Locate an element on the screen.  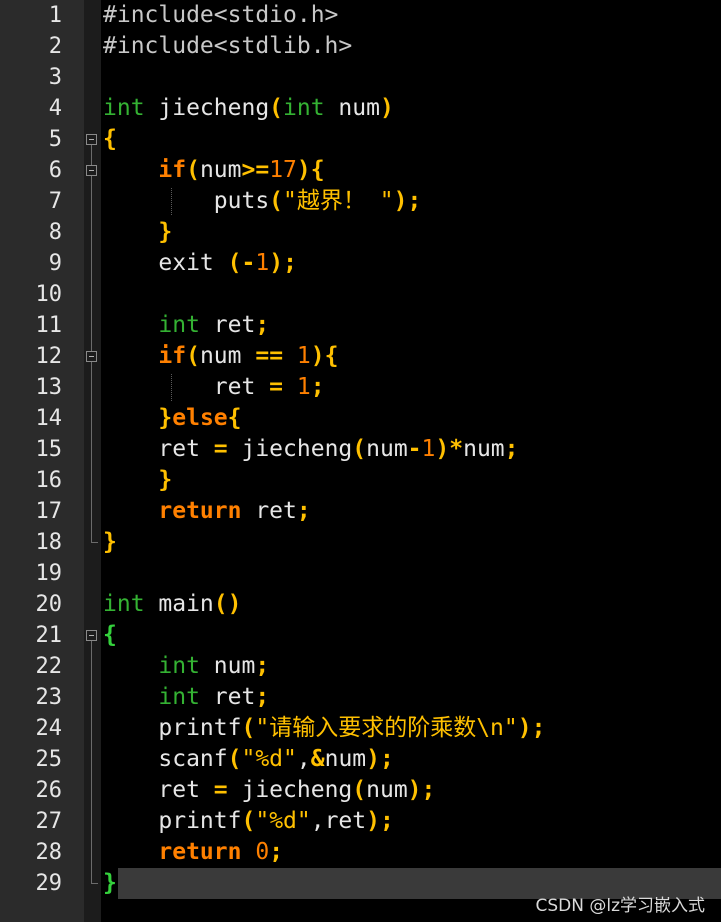
code-line: 3 is located at coordinates (360, 77).